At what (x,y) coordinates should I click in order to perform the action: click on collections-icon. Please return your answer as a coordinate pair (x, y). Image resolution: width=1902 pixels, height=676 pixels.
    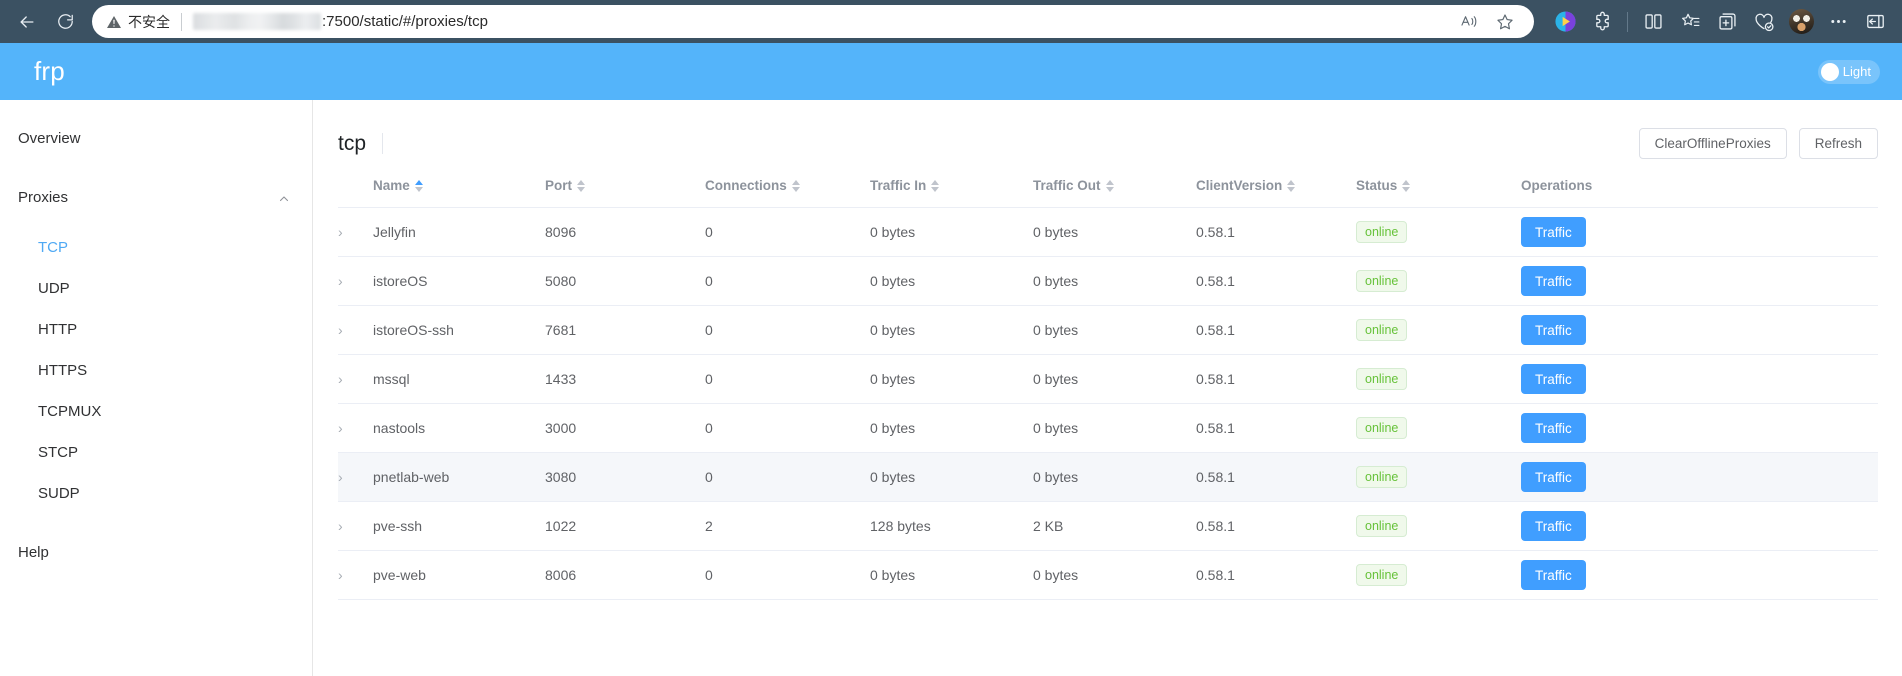
    Looking at the image, I should click on (1727, 22).